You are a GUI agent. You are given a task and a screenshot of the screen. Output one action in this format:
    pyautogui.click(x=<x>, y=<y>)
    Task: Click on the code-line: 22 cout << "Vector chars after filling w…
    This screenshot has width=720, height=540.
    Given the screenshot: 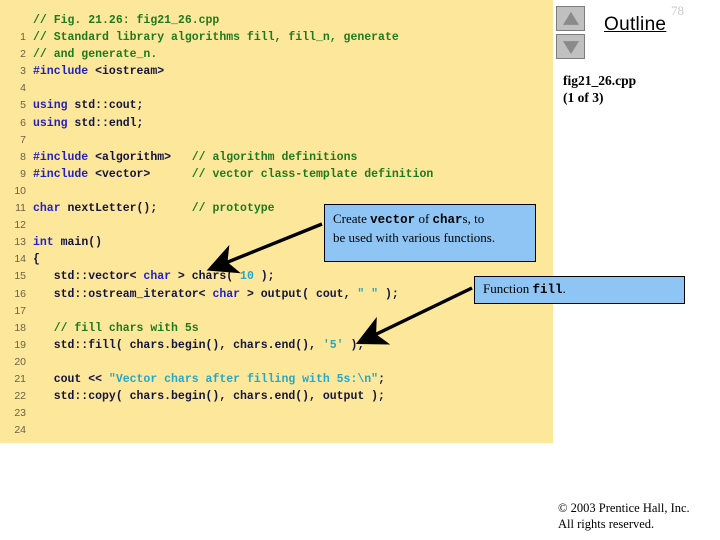 What is the action you would take?
    pyautogui.click(x=276, y=386)
    